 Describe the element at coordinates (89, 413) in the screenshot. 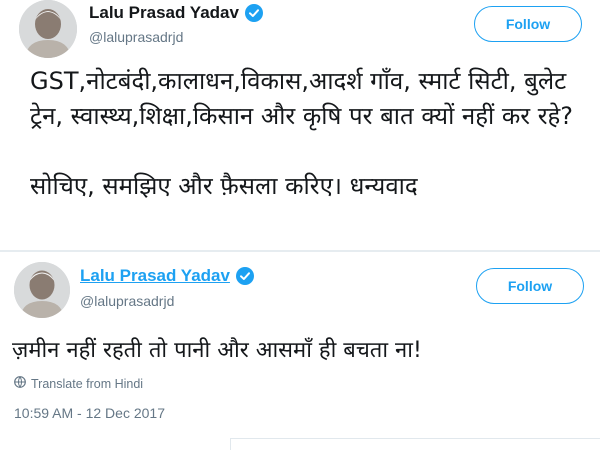

I see `timestamp: 10:59 AM - 12 Dec 2017` at that location.